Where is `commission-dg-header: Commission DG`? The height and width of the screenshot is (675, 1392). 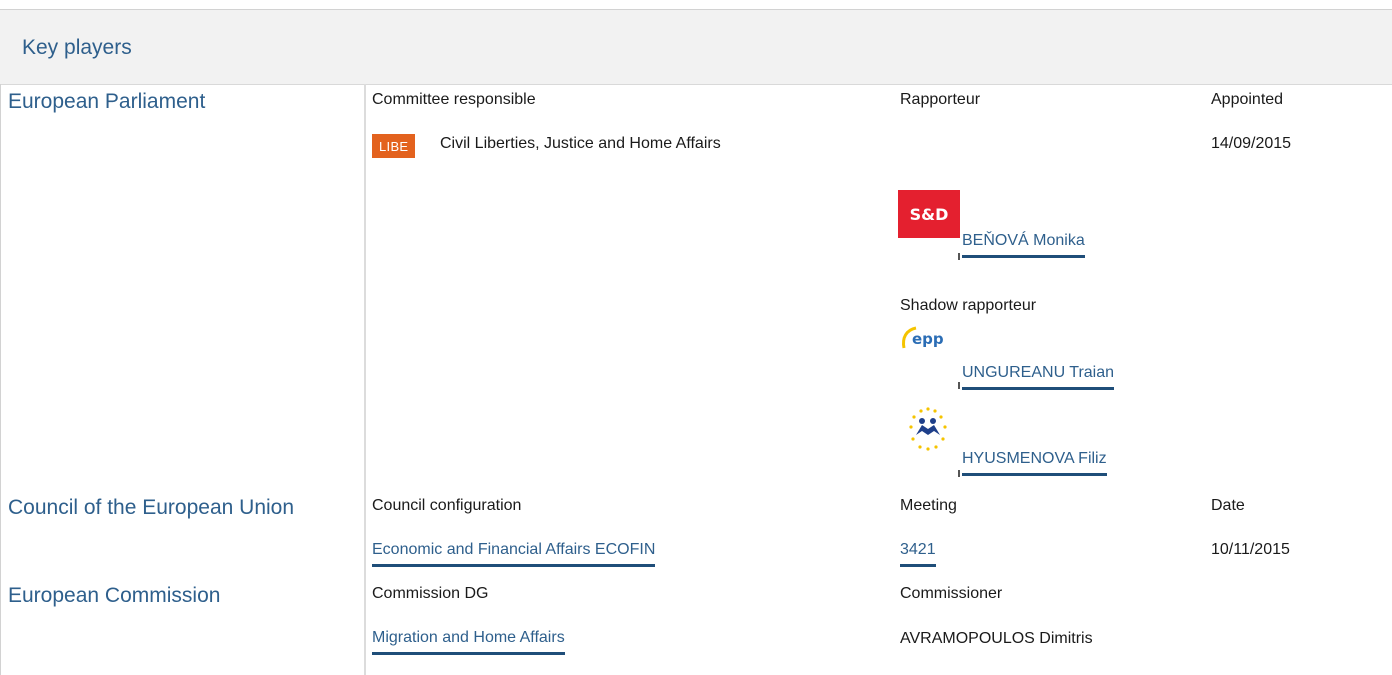
commission-dg-header: Commission DG is located at coordinates (430, 593).